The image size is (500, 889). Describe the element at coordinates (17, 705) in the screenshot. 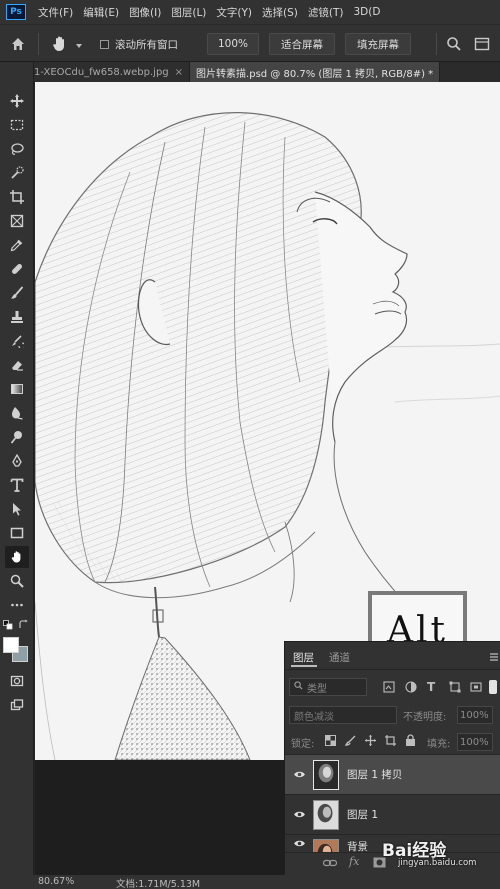

I see `screen-mode-icon` at that location.